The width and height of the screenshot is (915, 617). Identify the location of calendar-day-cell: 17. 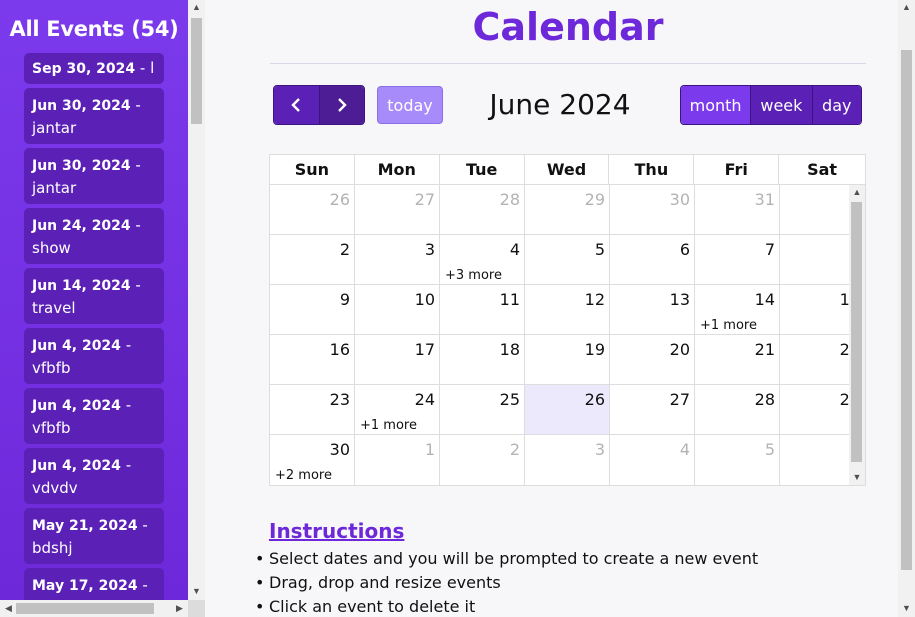
(397, 359).